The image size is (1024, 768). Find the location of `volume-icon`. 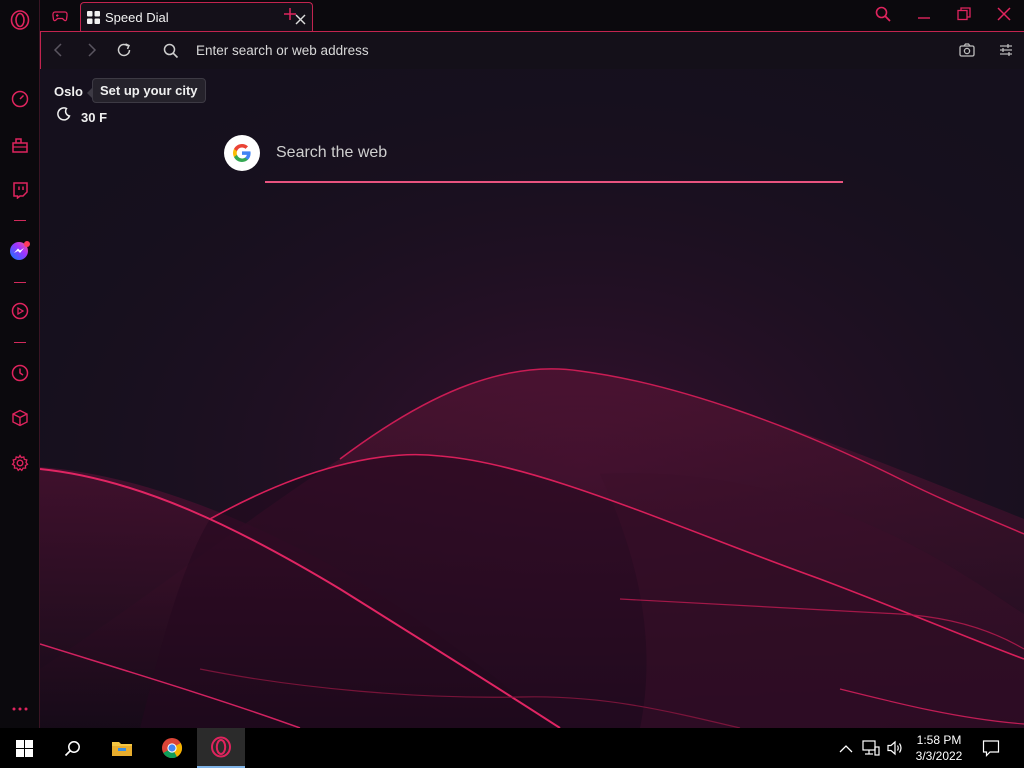

volume-icon is located at coordinates (895, 750).